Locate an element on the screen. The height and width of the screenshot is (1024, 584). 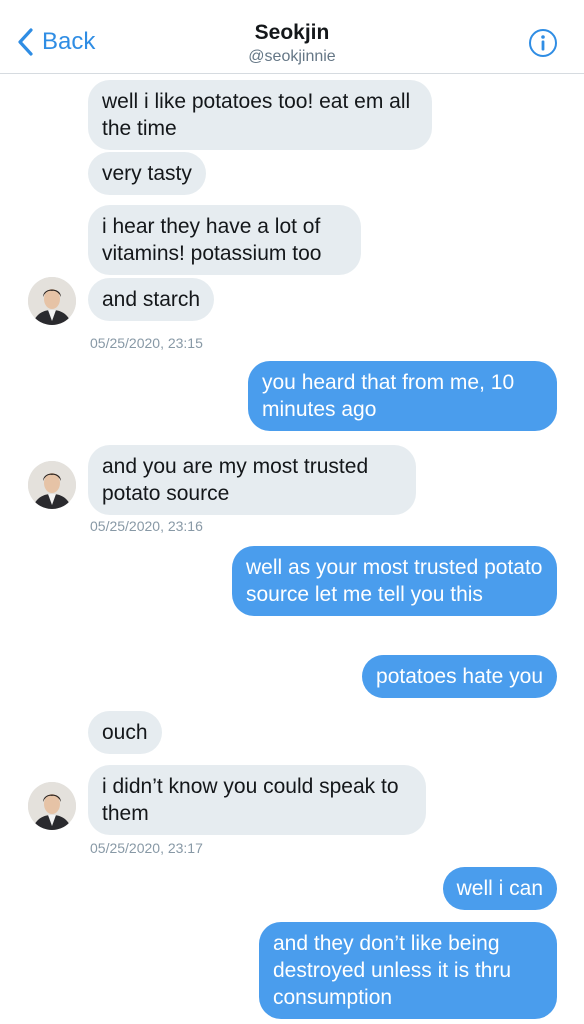
message-bubble-received: i didn’t know you could speak to them is located at coordinates (257, 800).